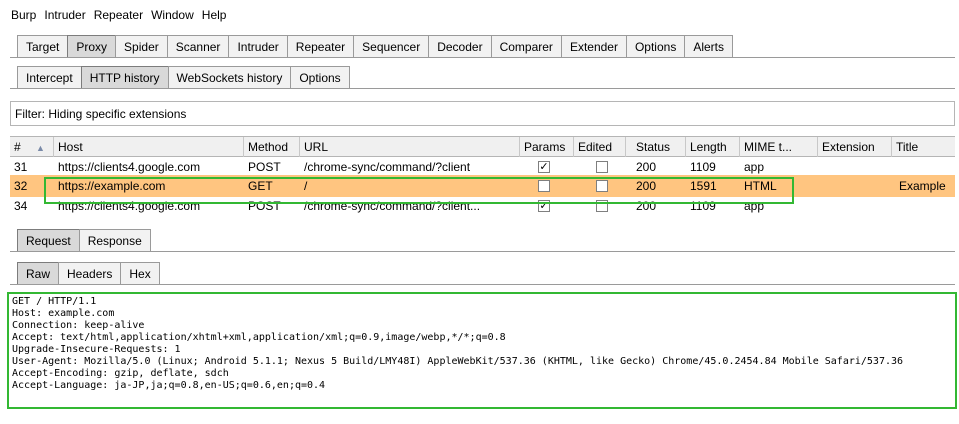  I want to click on header-line: Host: example.com, so click(63, 313).